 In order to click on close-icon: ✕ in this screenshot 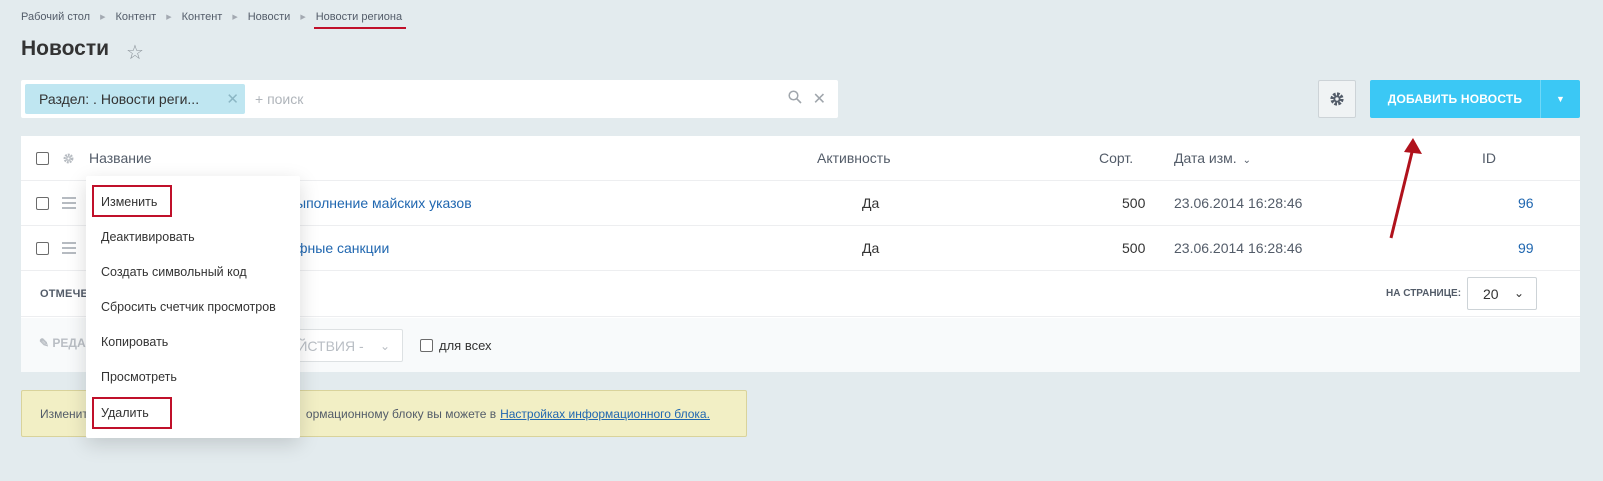, I will do `click(232, 99)`.